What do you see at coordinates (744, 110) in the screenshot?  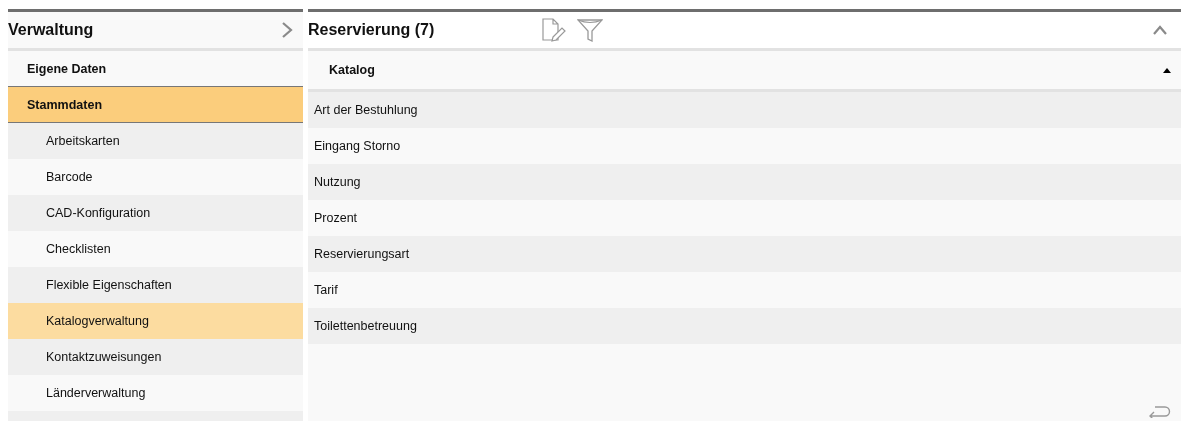 I see `table-cell: Art der Bestuhlung` at bounding box center [744, 110].